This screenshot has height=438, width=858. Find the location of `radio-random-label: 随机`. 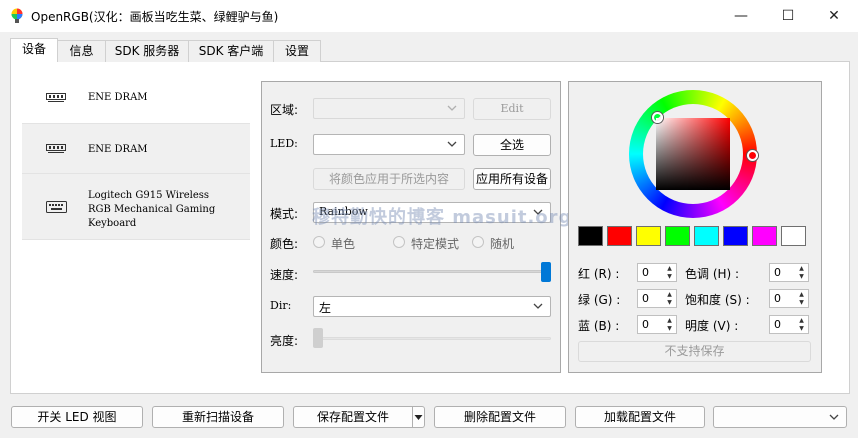

radio-random-label: 随机 is located at coordinates (502, 244).